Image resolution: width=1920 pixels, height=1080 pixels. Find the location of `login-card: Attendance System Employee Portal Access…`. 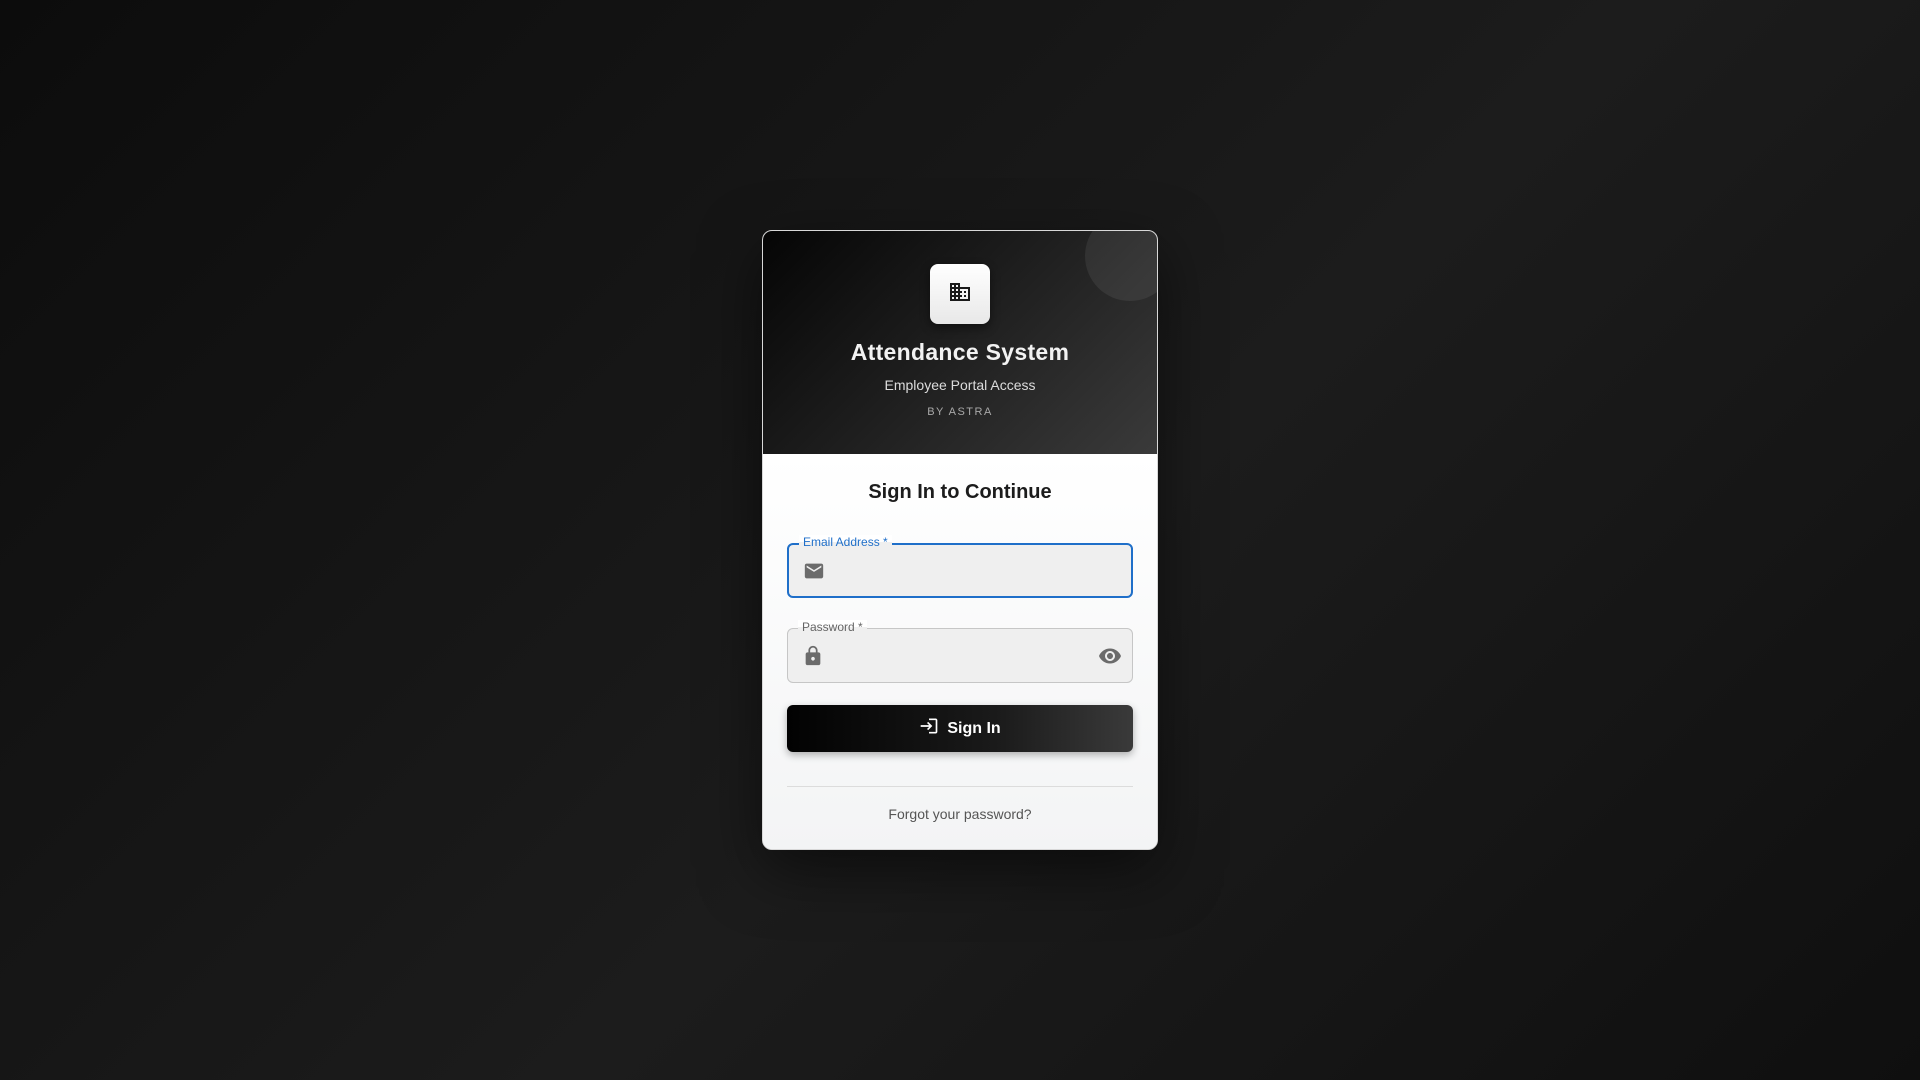

login-card: Attendance System Employee Portal Access… is located at coordinates (960, 540).